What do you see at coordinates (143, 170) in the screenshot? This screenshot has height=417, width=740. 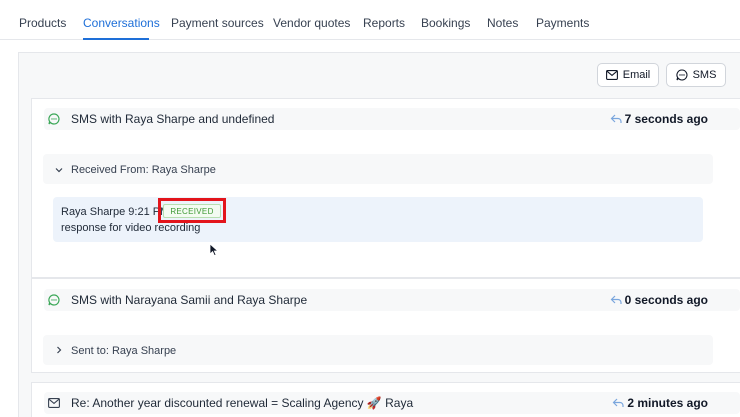 I see `message-group-label: Received From: Raya Sharpe` at bounding box center [143, 170].